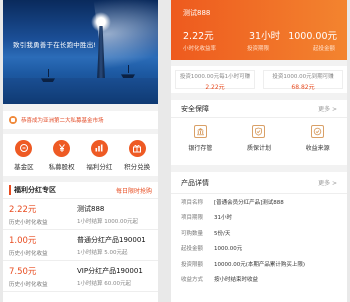 The image size is (350, 302). Describe the element at coordinates (111, 239) in the screenshot. I see `product-name: 普通分红产品190001` at that location.